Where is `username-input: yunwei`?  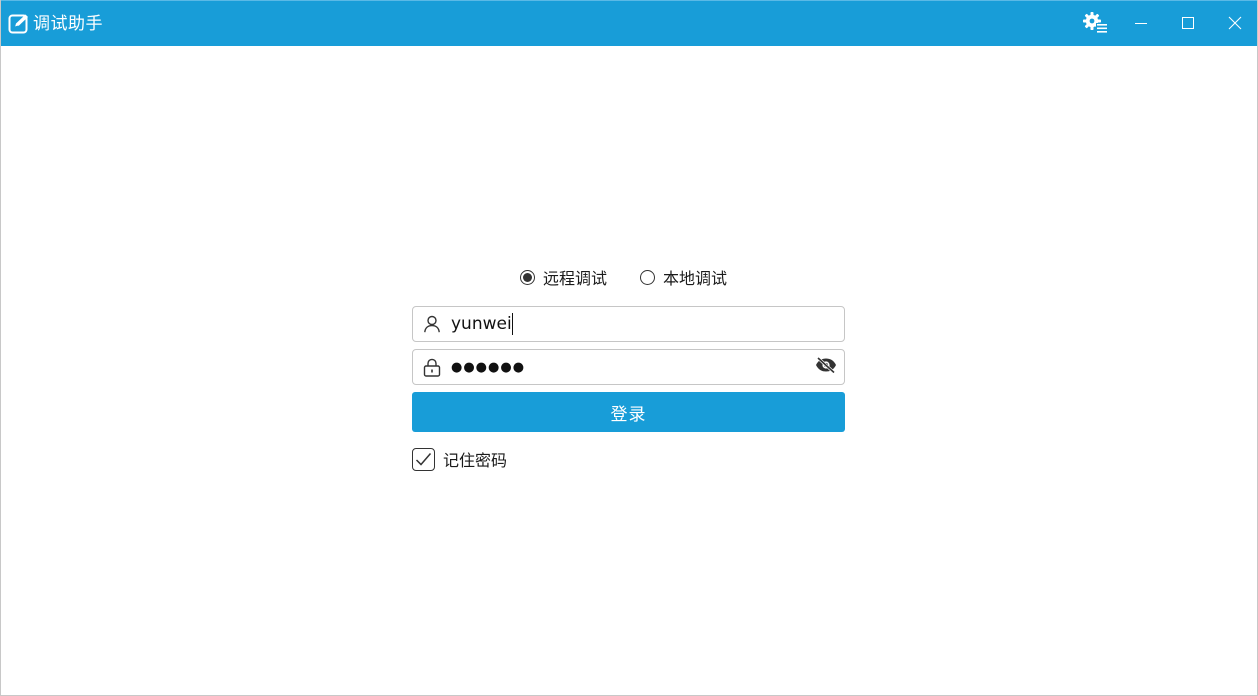
username-input: yunwei is located at coordinates (482, 324).